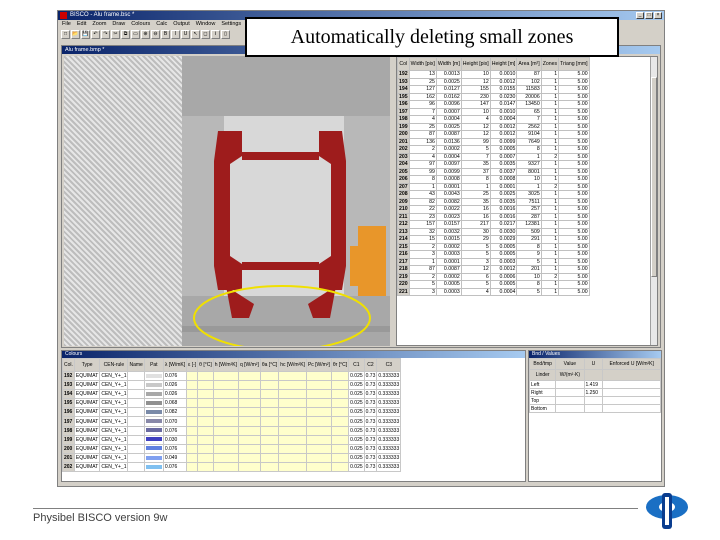 This screenshot has width=720, height=540. Describe the element at coordinates (422, 291) in the screenshot. I see `zones-cell: 3` at that location.